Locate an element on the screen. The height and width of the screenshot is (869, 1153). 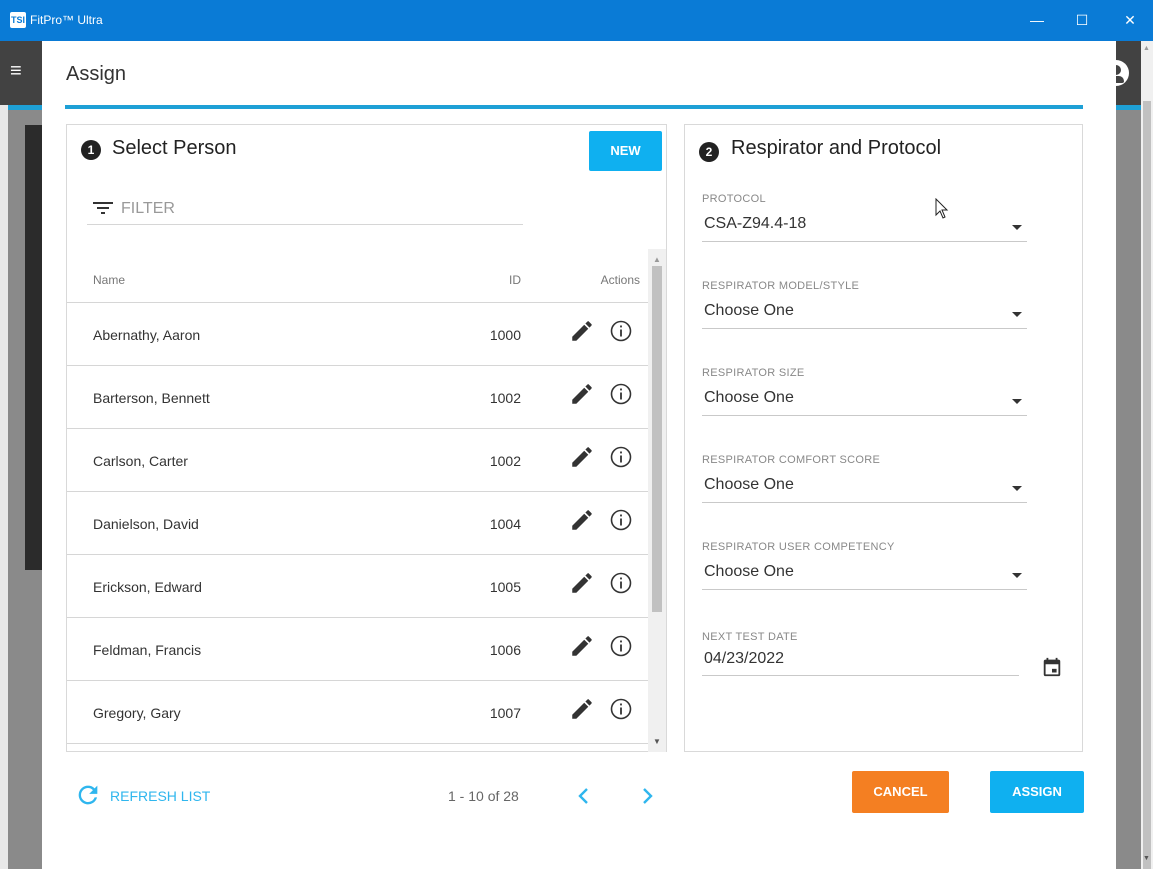
user-competency-label: RESPIRATOR USER COMPETENCY is located at coordinates (798, 547).